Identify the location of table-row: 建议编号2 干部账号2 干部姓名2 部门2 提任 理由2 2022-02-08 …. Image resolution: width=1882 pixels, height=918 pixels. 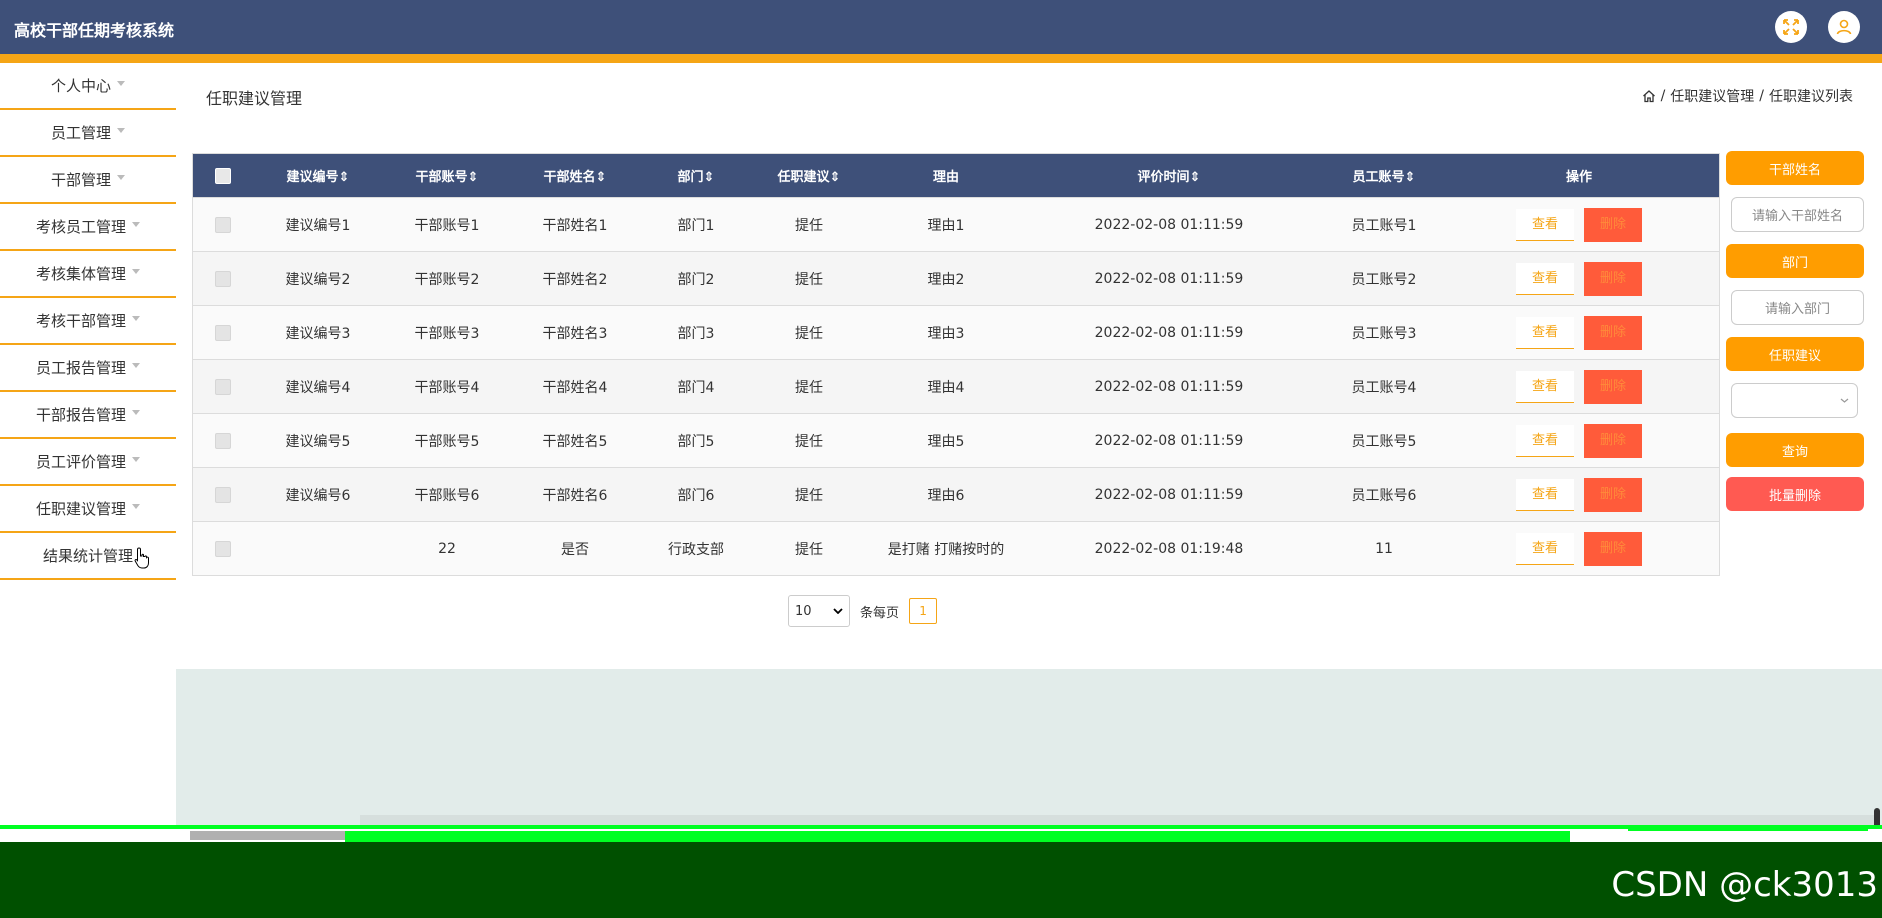
(956, 278).